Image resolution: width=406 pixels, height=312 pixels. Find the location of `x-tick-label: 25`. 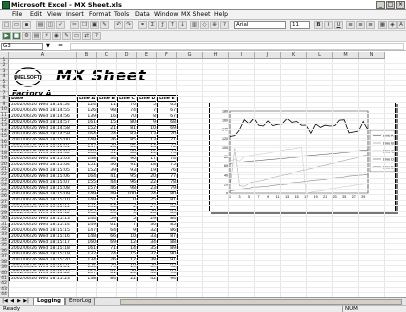

x-tick-label: 25 is located at coordinates (344, 197).